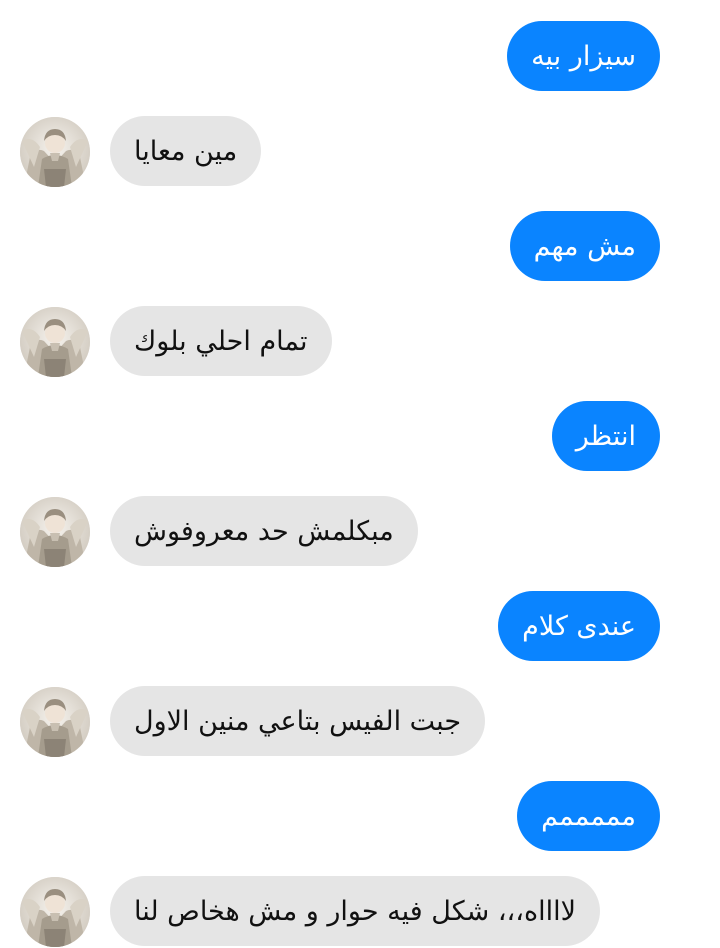 This screenshot has height=948, width=720. What do you see at coordinates (588, 816) in the screenshot?
I see `message-bubble-outgoing: مممممم` at bounding box center [588, 816].